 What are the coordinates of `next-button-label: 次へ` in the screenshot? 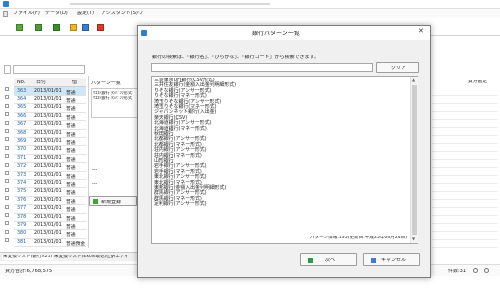 It's located at (330, 260).